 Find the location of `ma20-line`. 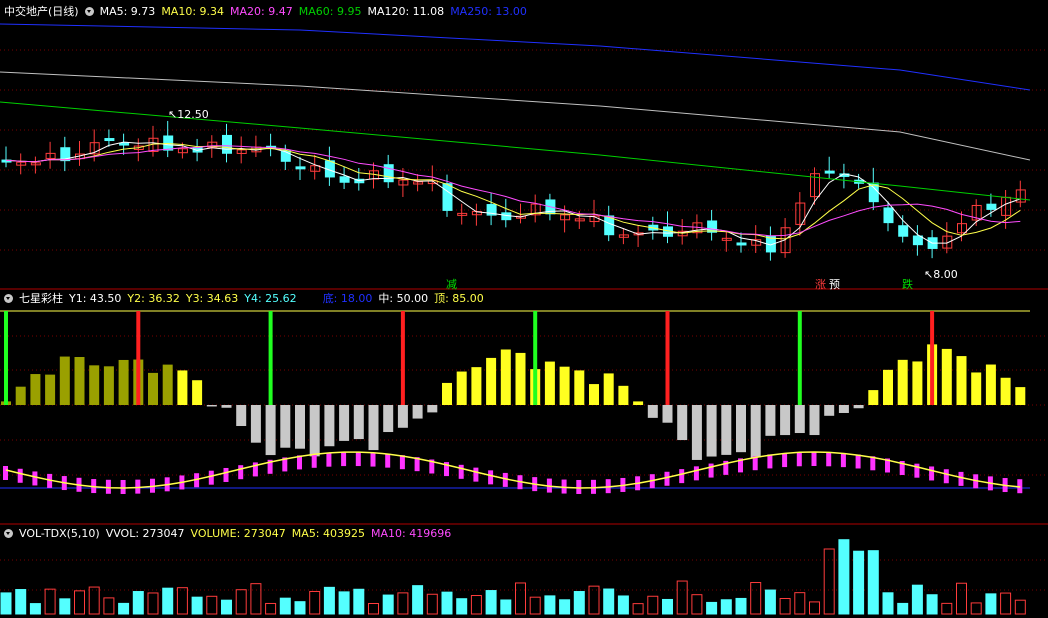

ma20-line is located at coordinates (513, 191).